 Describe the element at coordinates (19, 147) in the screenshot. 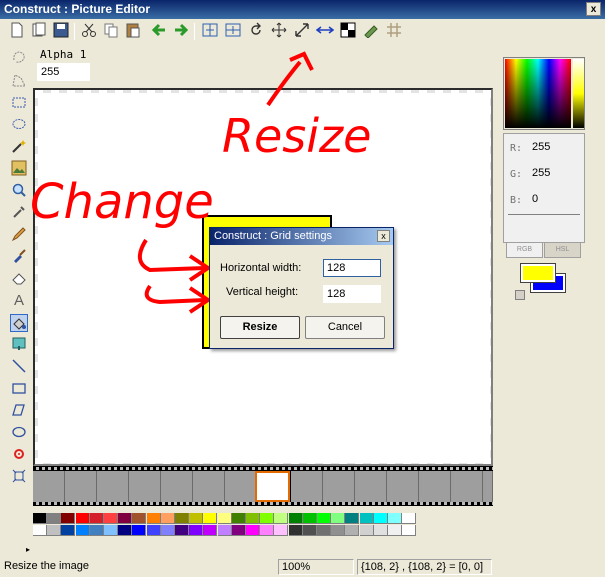

I see `magic-wand-icon` at that location.